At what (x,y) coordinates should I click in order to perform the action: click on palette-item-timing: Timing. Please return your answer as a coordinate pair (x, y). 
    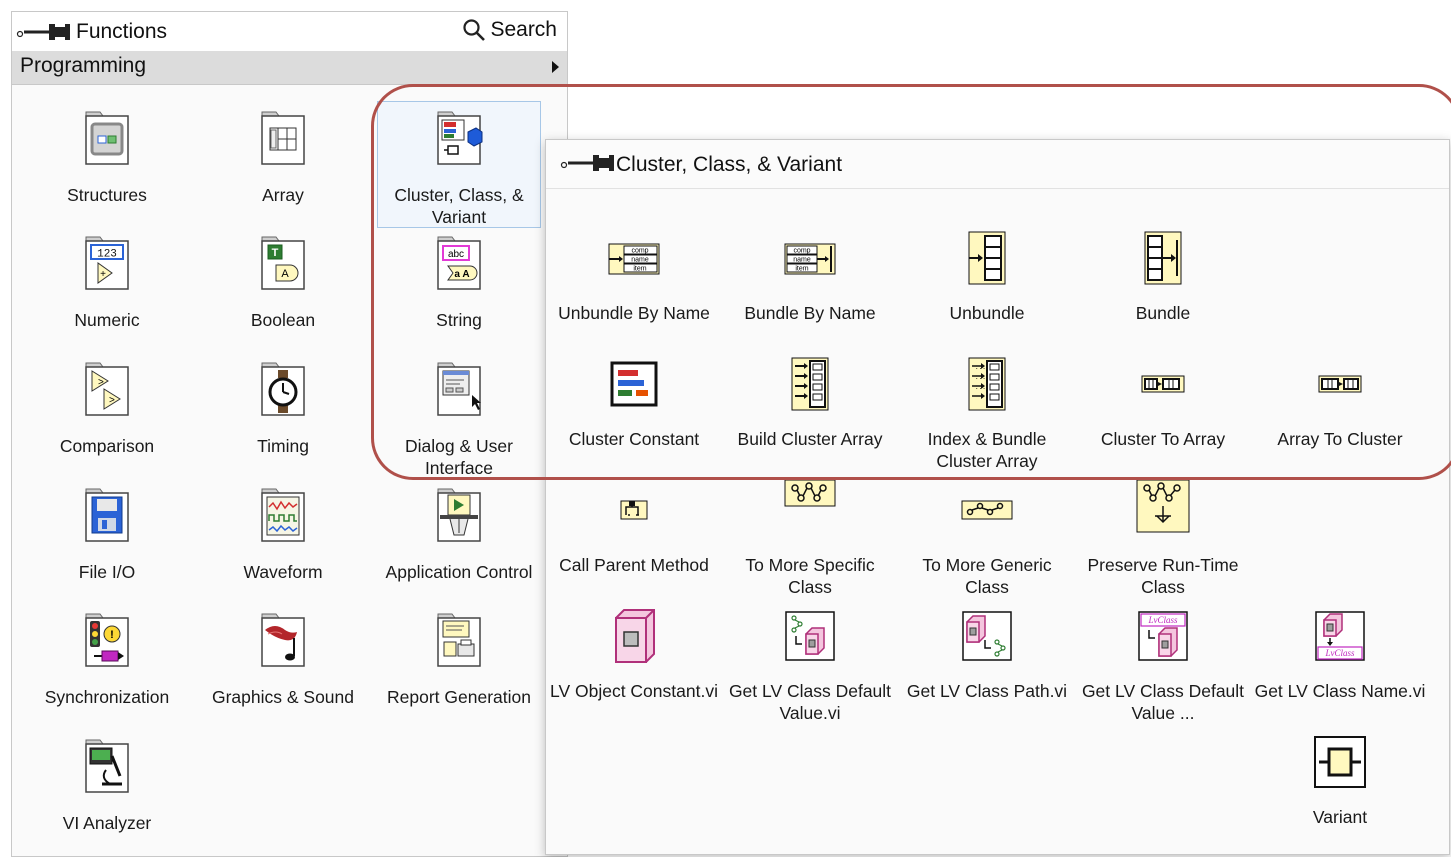
    Looking at the image, I should click on (283, 417).